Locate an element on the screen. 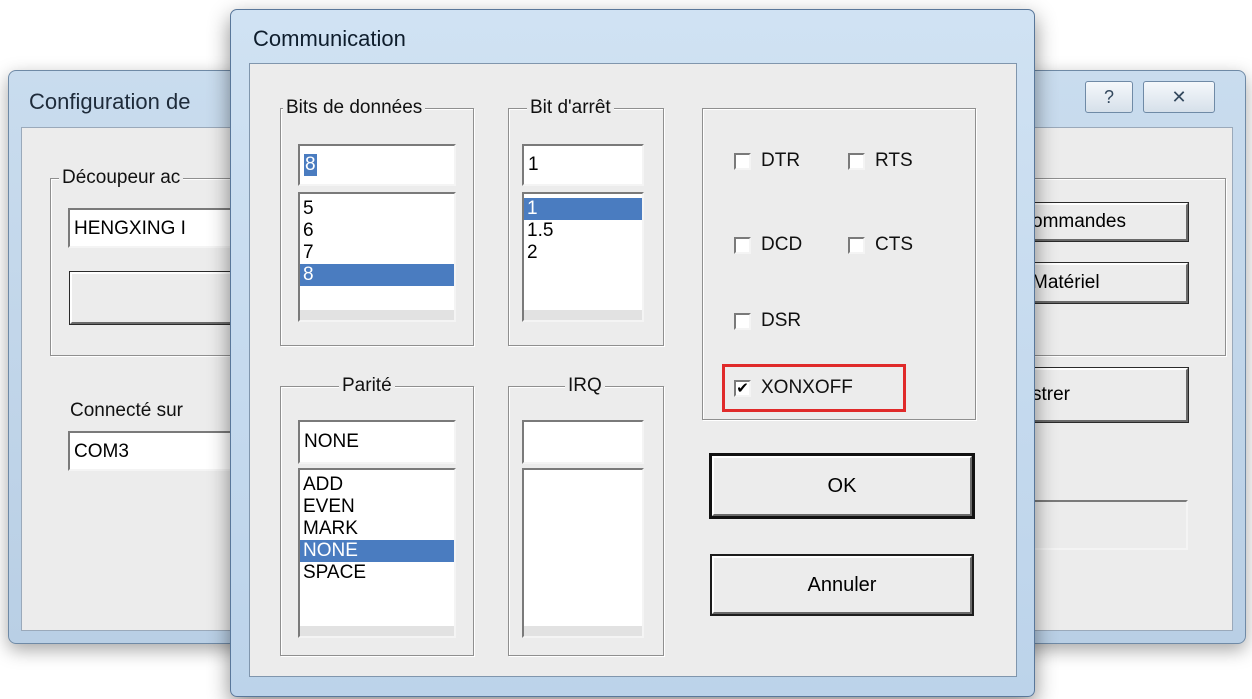 The width and height of the screenshot is (1252, 699). xonxoff-checkbox: ✔ is located at coordinates (742, 388).